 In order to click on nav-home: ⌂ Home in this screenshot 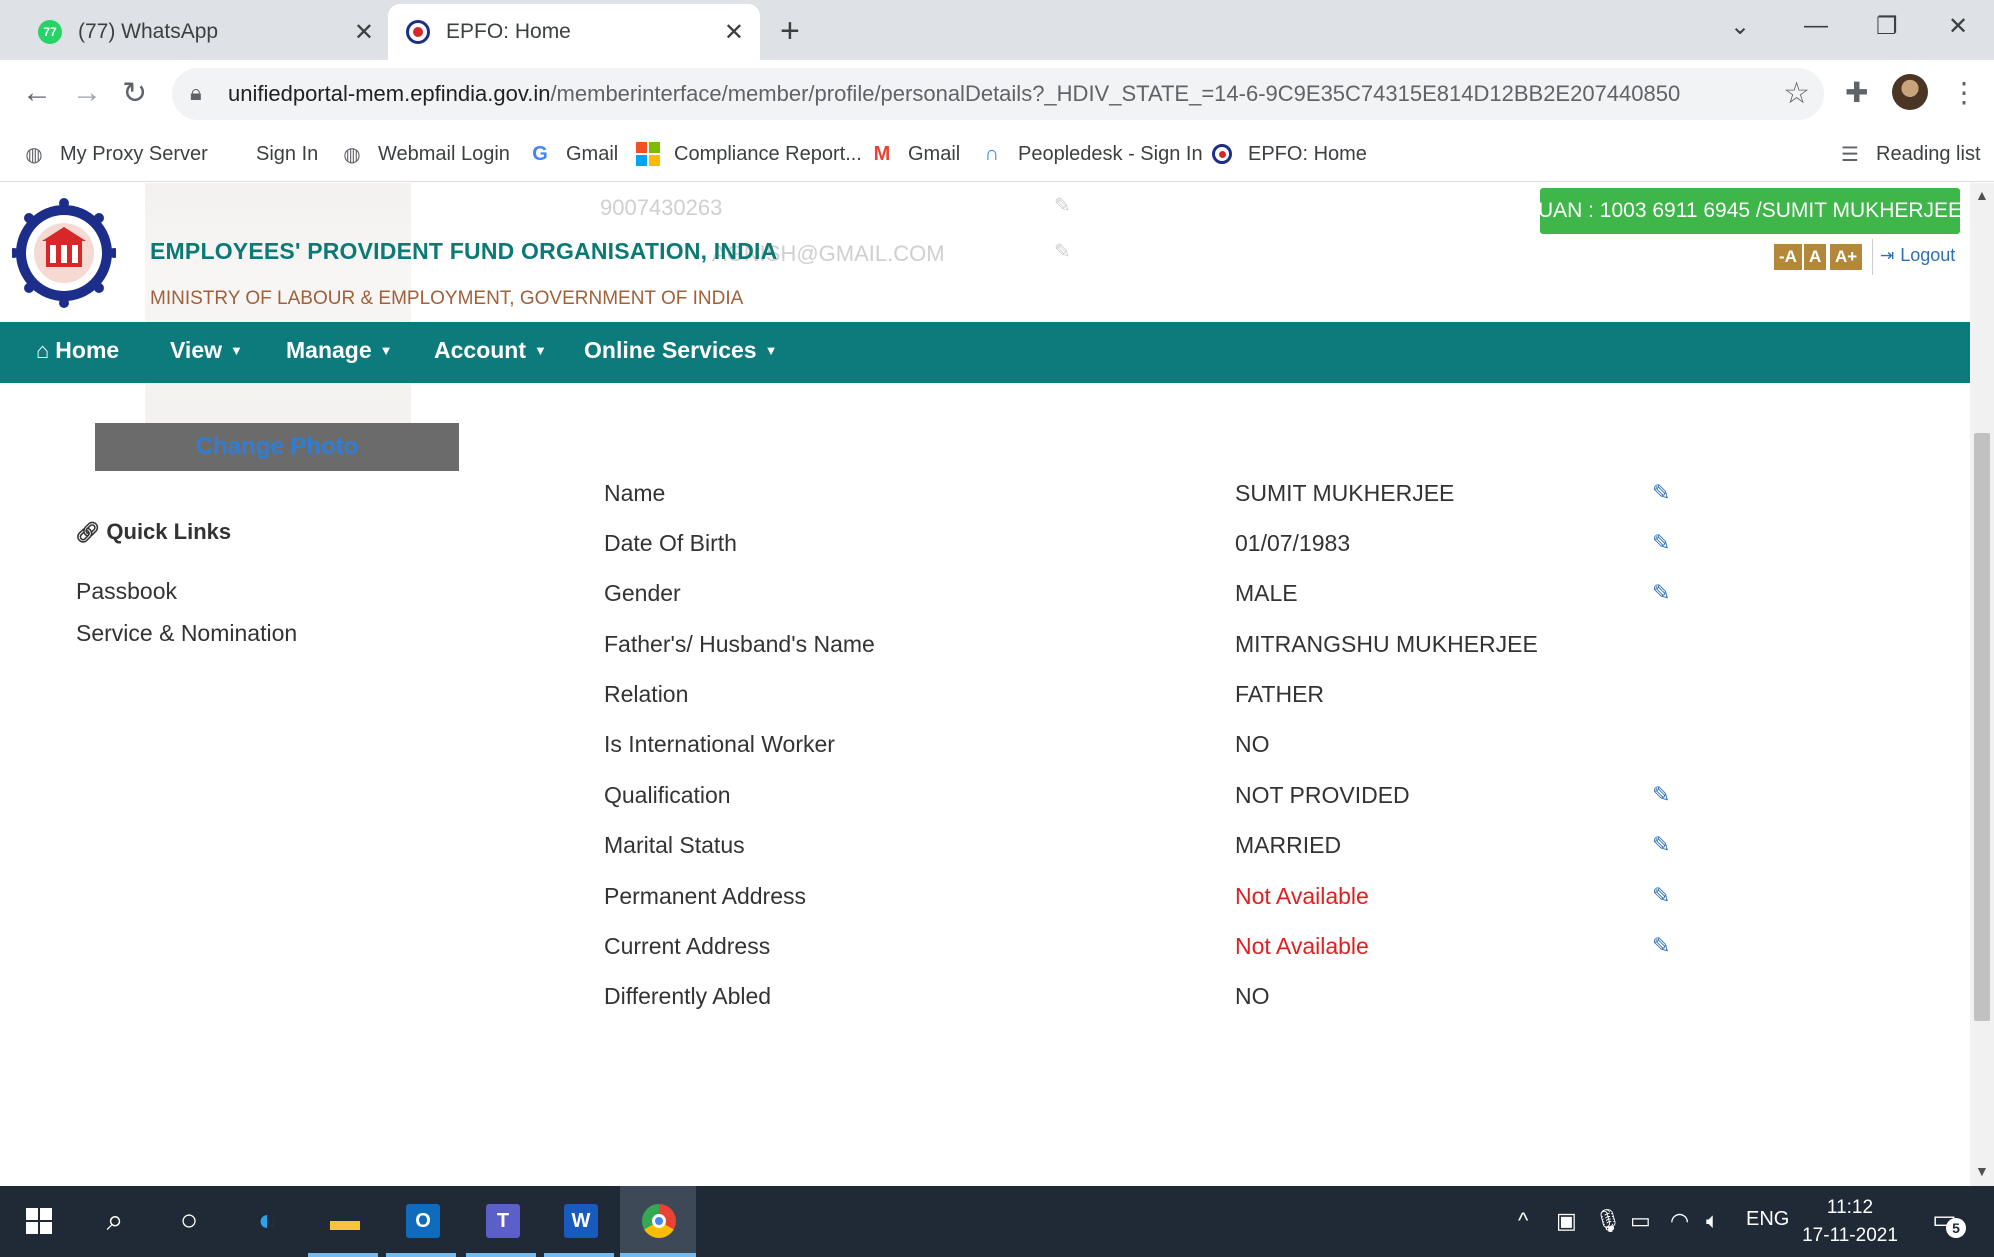, I will do `click(77, 350)`.